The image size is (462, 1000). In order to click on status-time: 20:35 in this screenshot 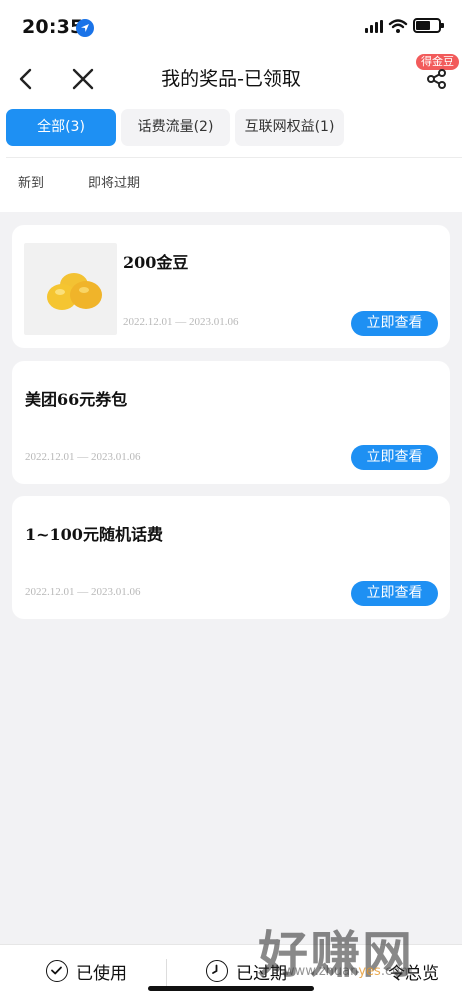, I will do `click(53, 27)`.